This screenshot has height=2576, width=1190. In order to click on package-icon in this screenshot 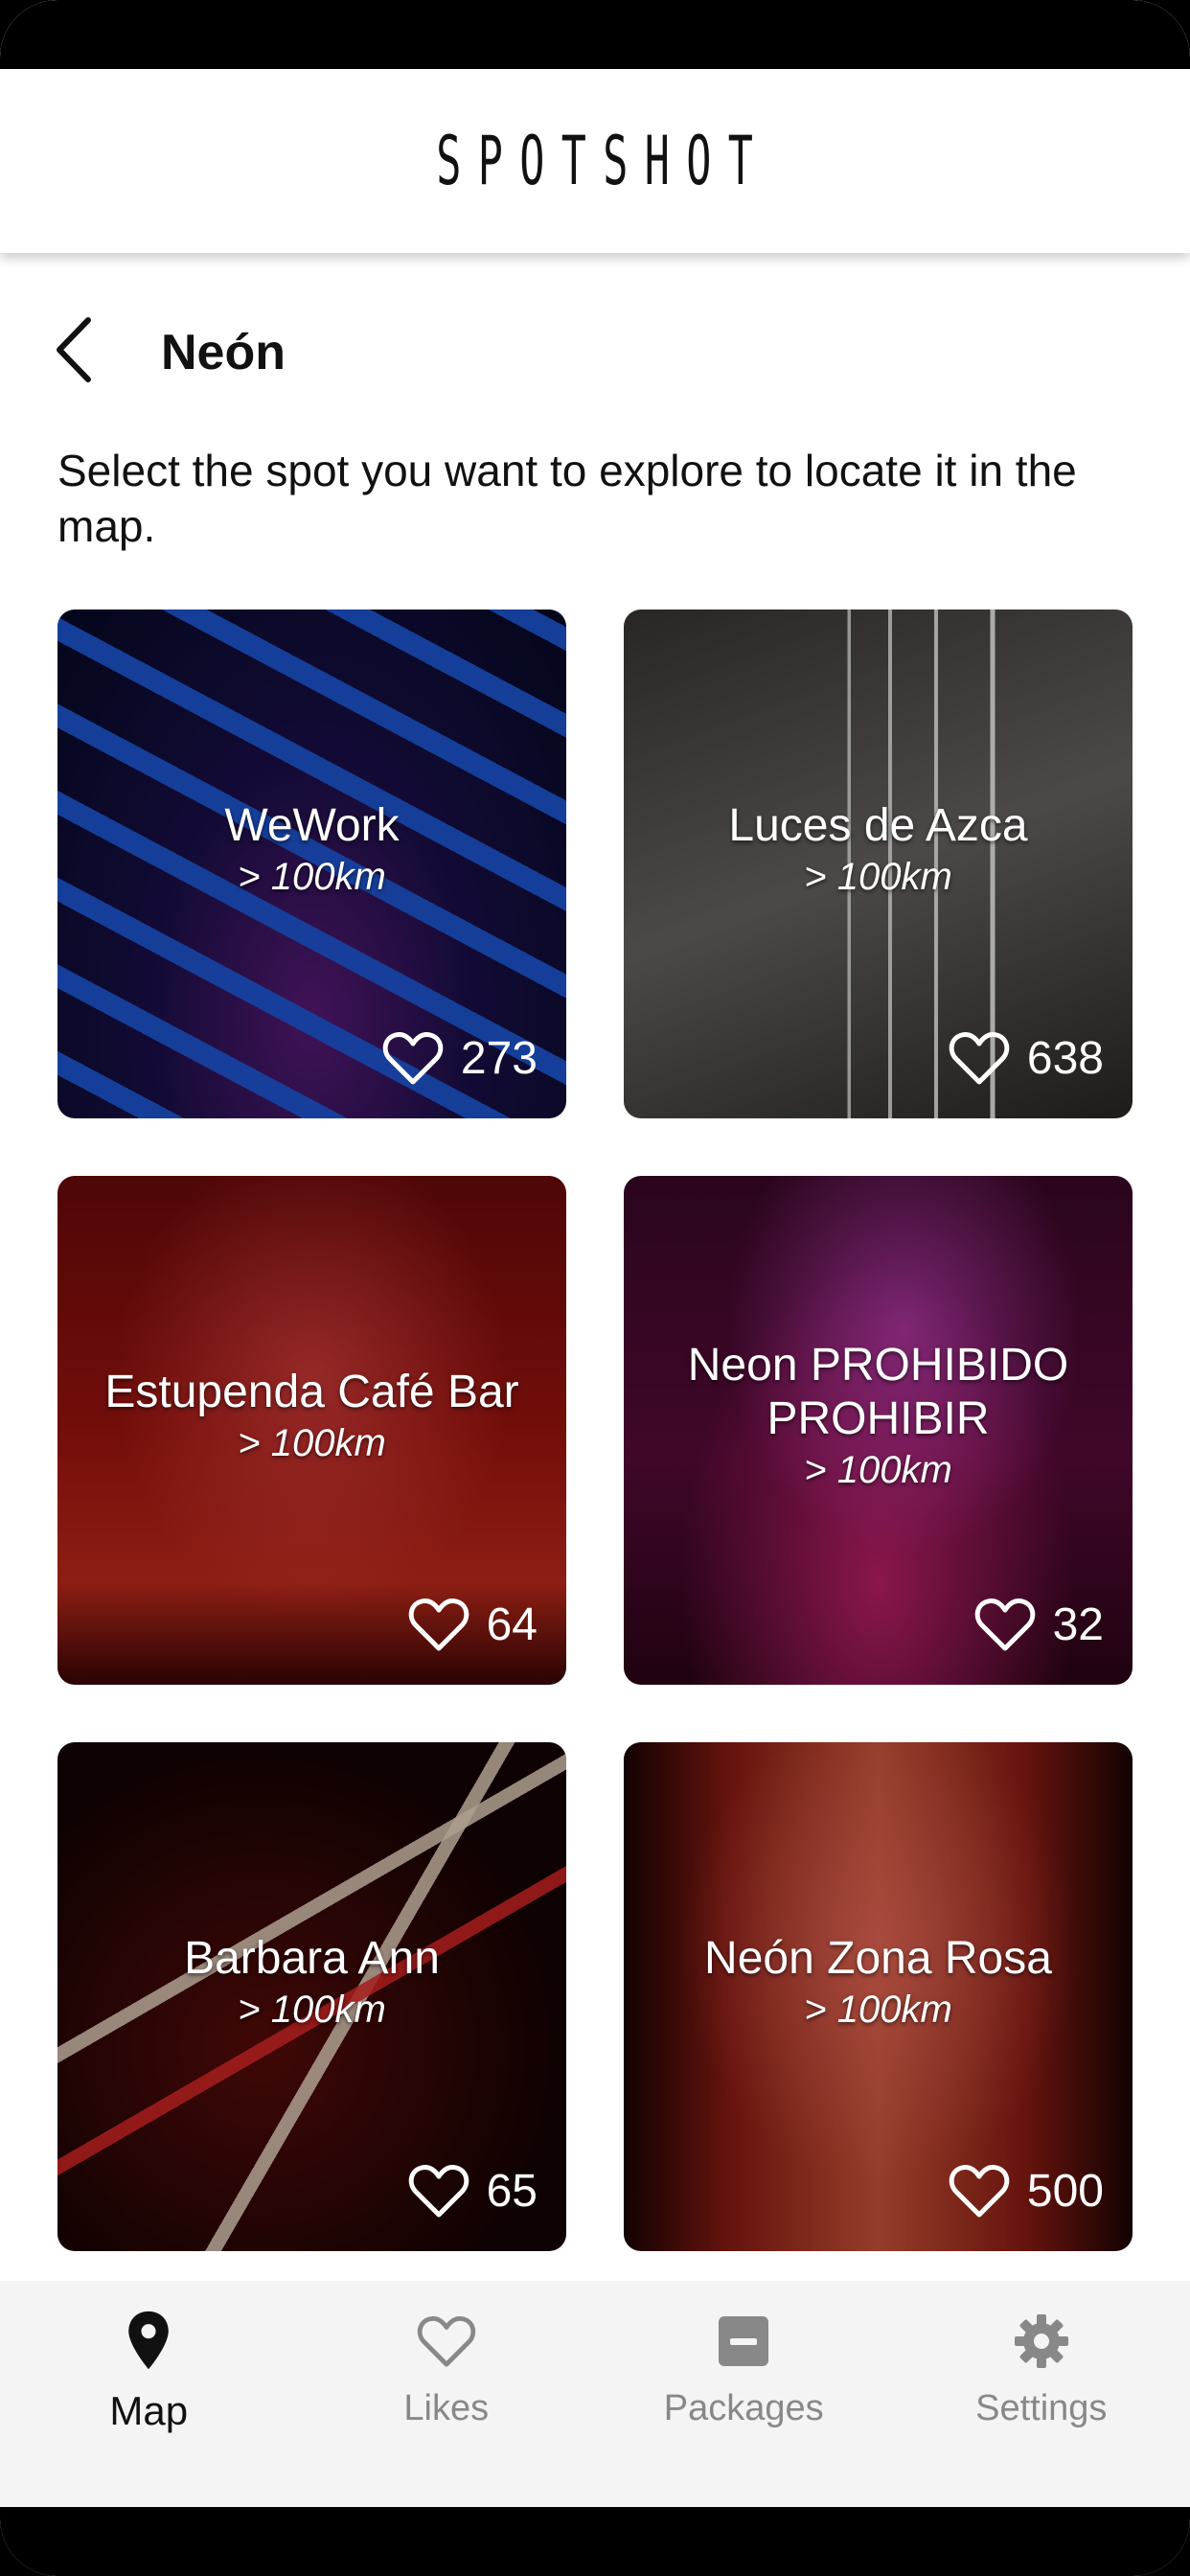, I will do `click(744, 2341)`.